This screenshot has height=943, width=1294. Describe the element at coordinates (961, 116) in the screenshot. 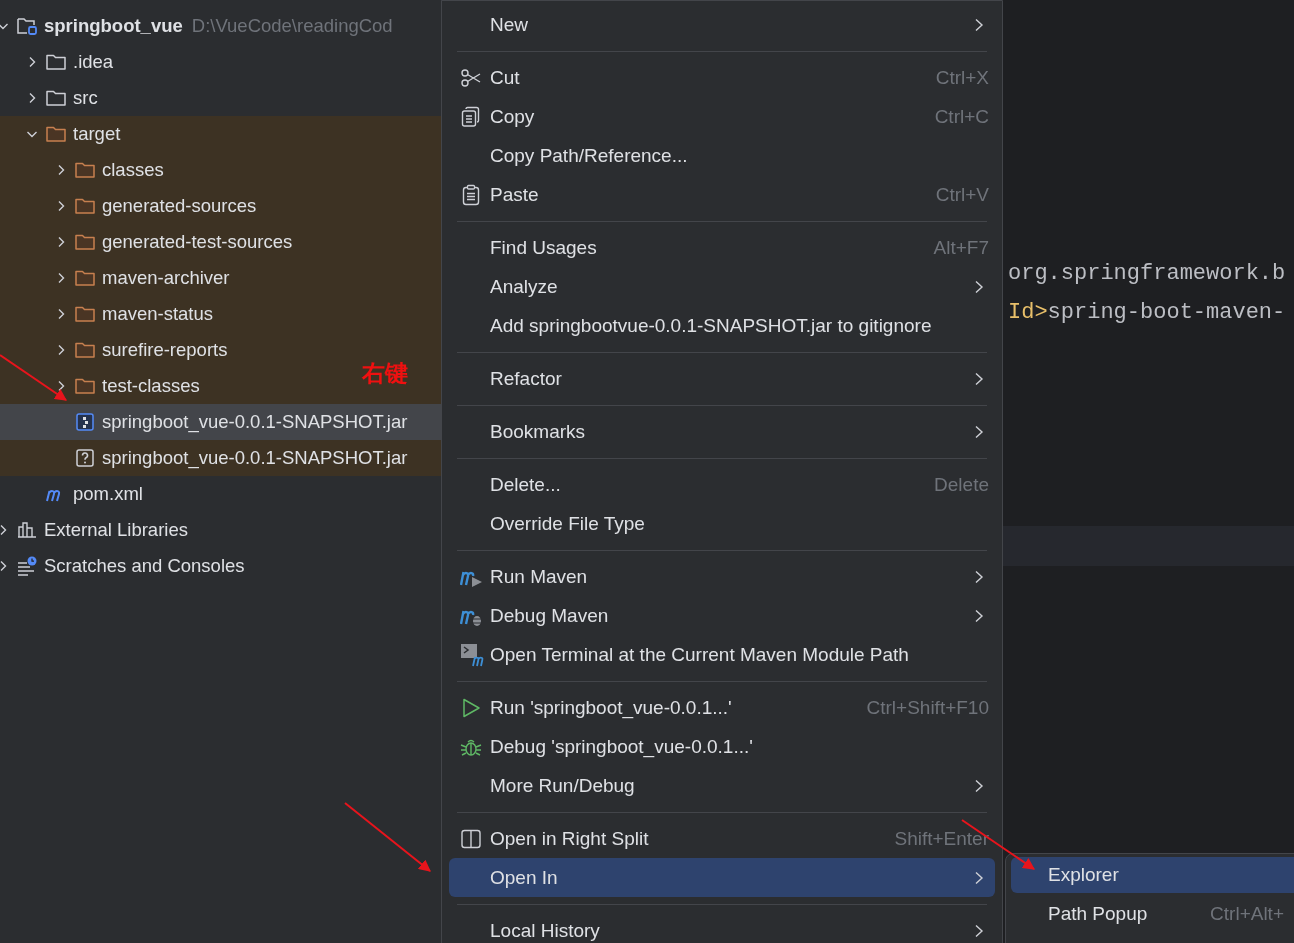

I see `shortcut-label: Ctrl+C` at that location.